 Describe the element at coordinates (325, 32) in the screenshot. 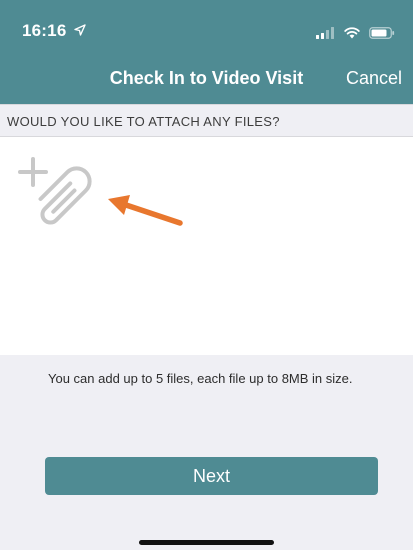

I see `signal-icon` at that location.